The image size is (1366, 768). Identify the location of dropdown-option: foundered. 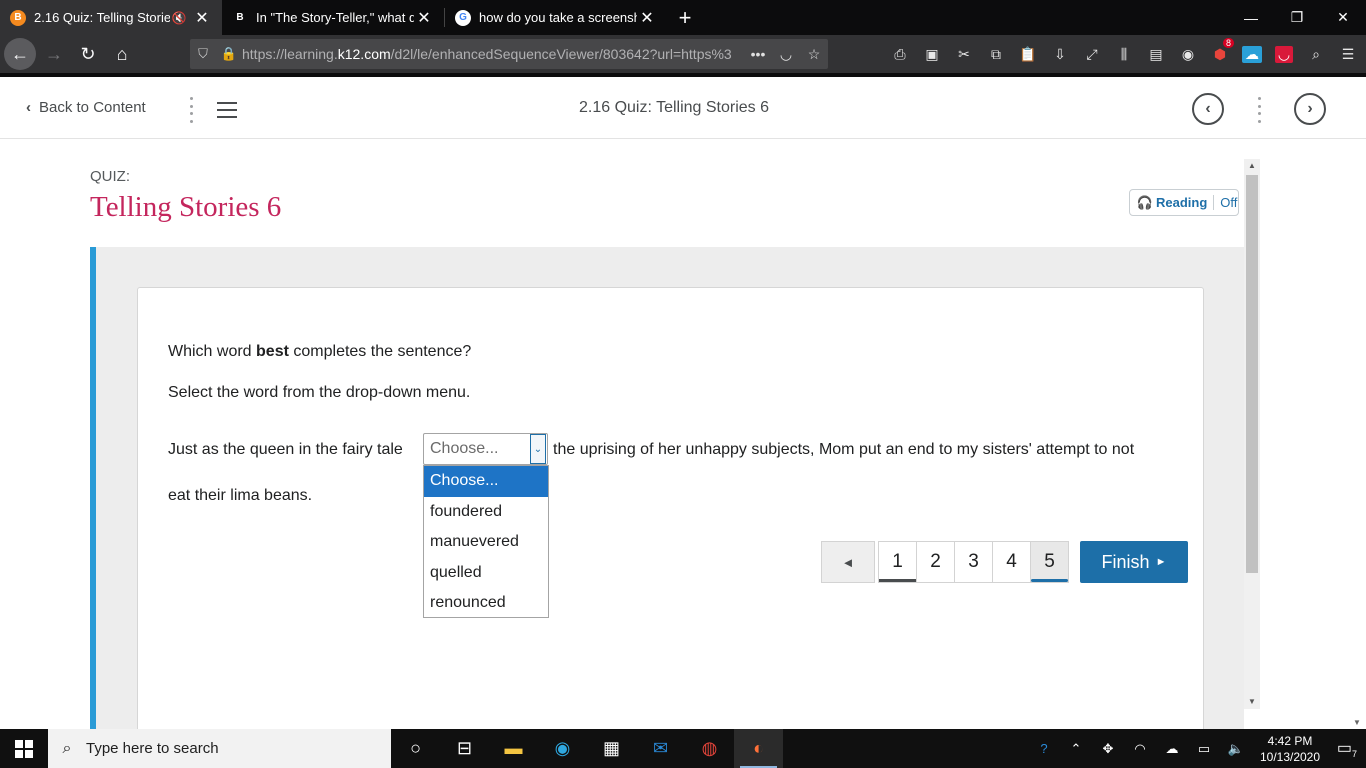
(486, 512).